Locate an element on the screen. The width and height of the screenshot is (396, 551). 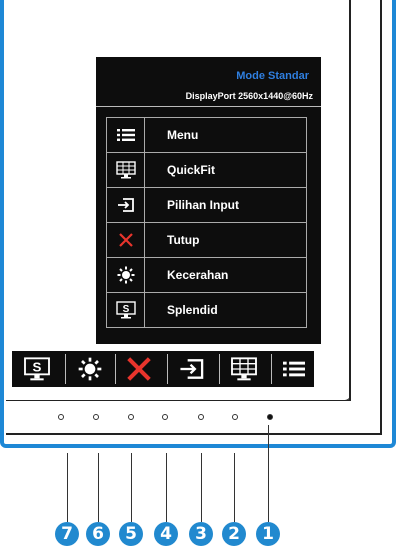
button-number-badge: 6 is located at coordinates (98, 534).